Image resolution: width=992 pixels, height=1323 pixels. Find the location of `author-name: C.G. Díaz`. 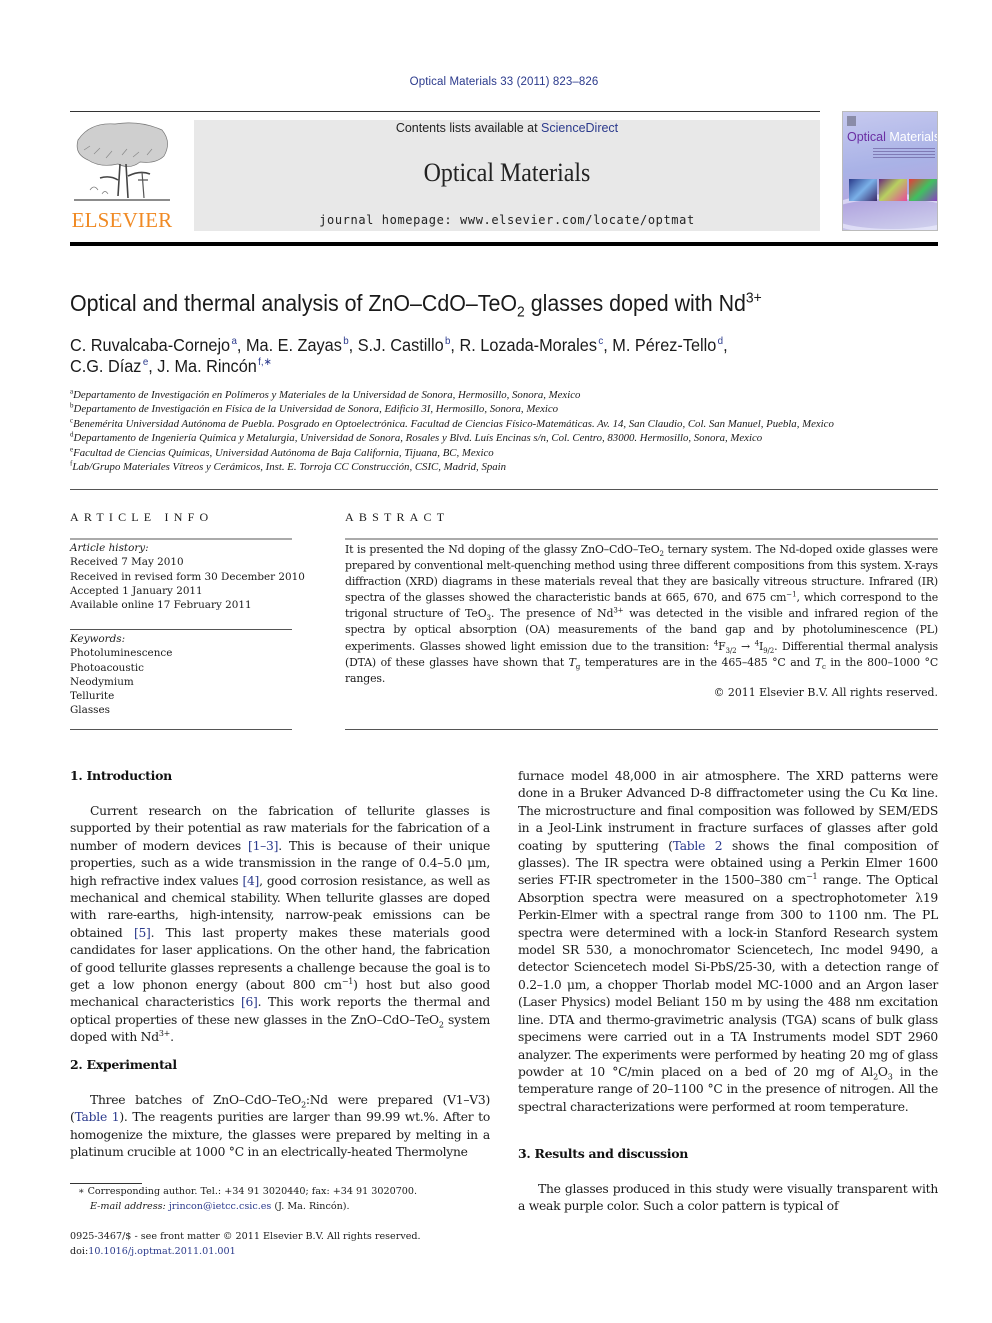

author-name: C.G. Díaz is located at coordinates (105, 366).